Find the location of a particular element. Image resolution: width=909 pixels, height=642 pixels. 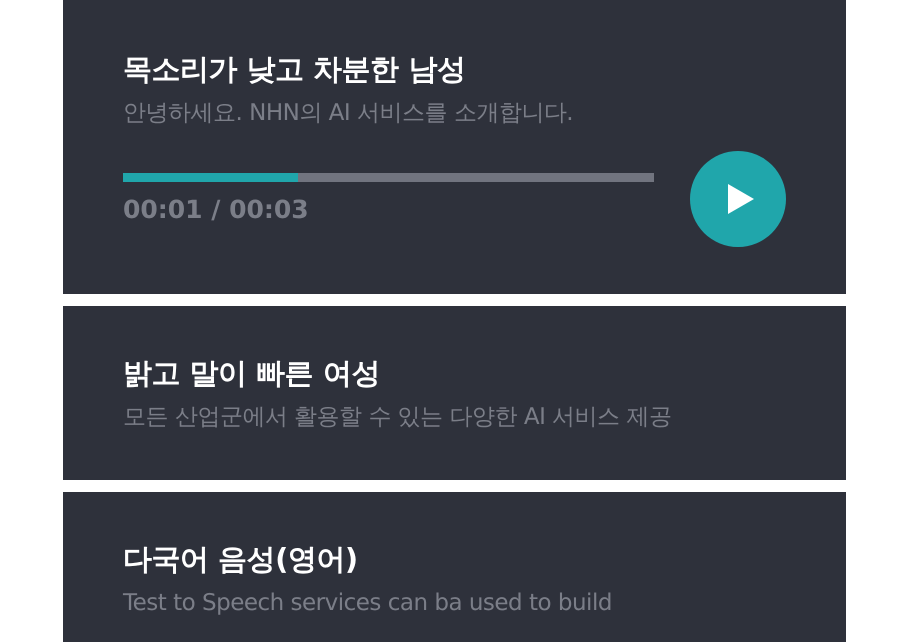

voice-title: 목소리가 낮고 차분한 남성 is located at coordinates (294, 69).